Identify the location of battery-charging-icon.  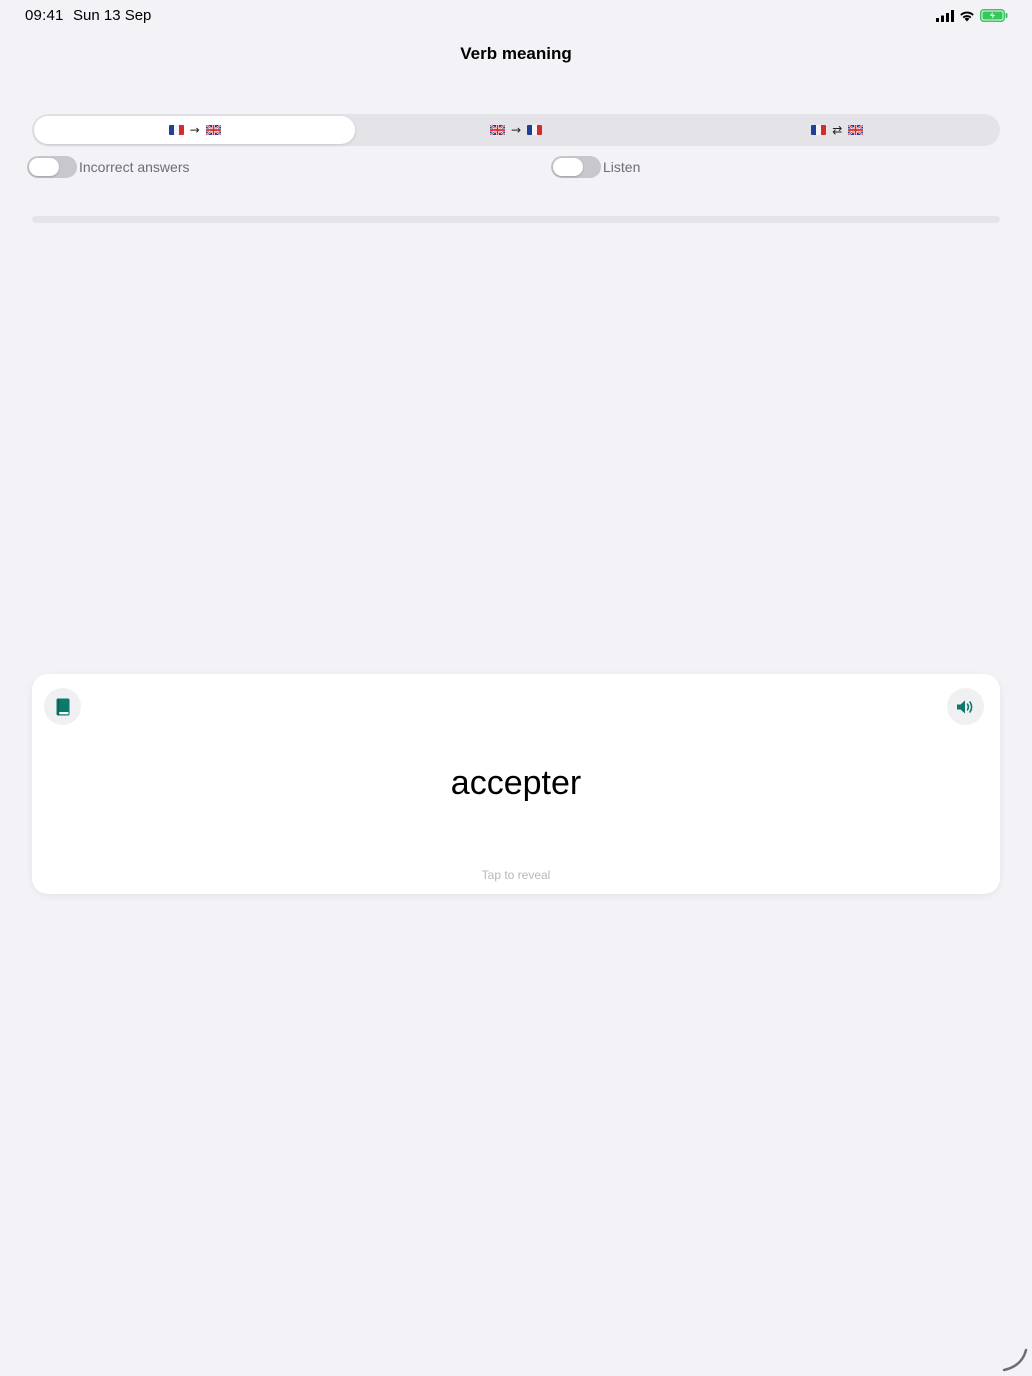
(994, 15).